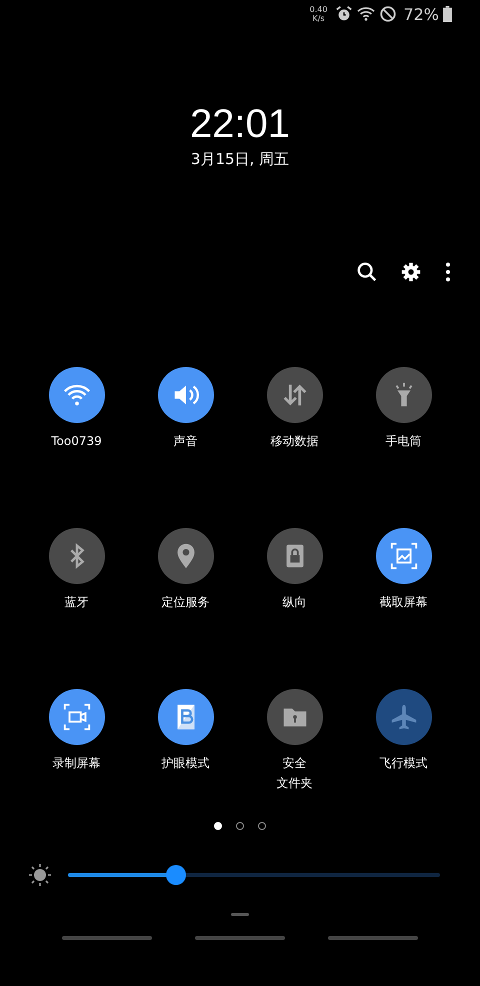 This screenshot has width=480, height=986. I want to click on do-not-disturb-icon, so click(388, 14).